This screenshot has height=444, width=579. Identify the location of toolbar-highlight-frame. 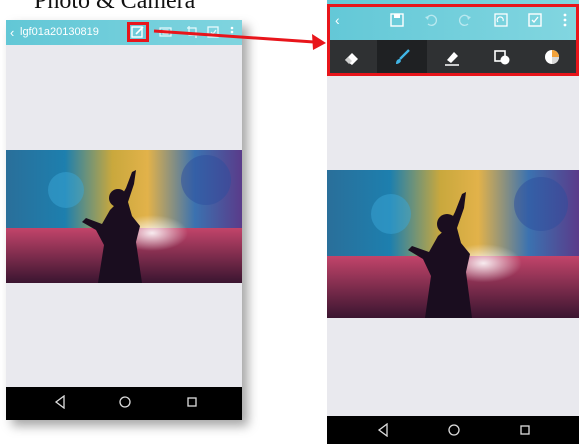
(453, 40).